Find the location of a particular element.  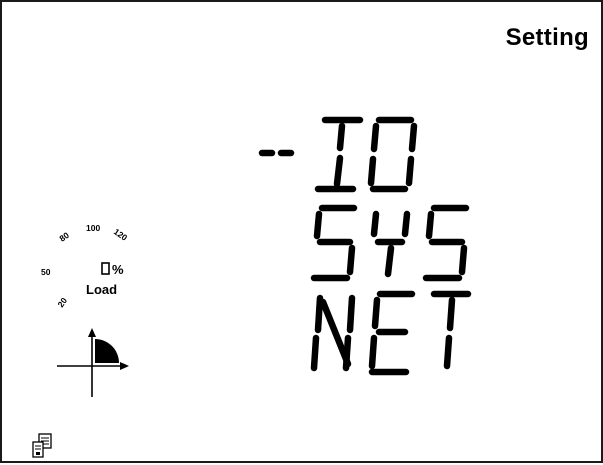

quadrant-1-active is located at coordinates (107, 351).